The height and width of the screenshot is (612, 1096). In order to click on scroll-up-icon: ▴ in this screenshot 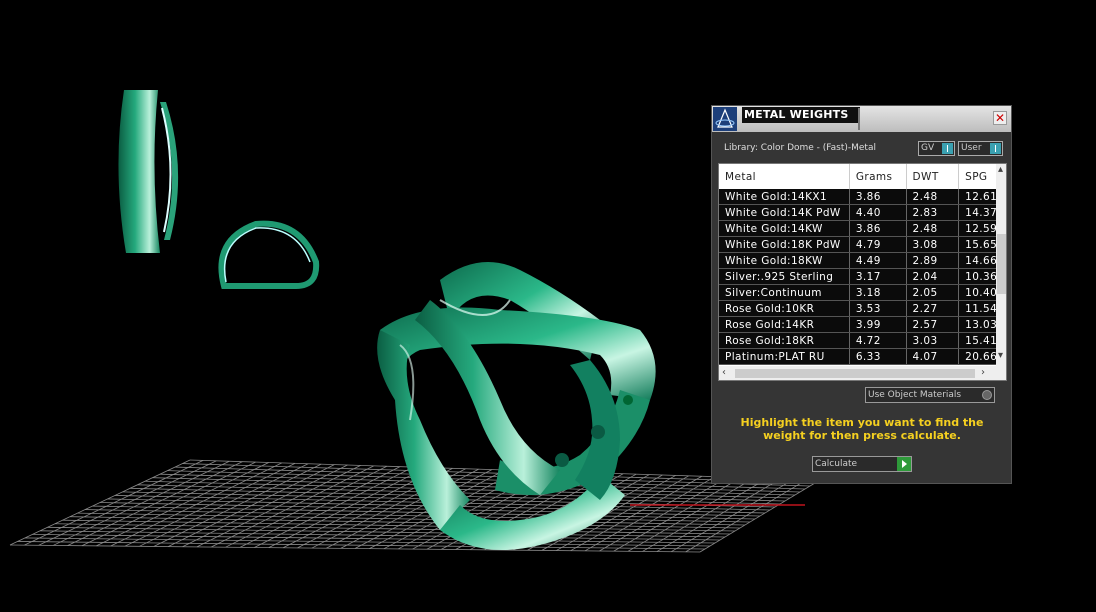, I will do `click(1000, 169)`.